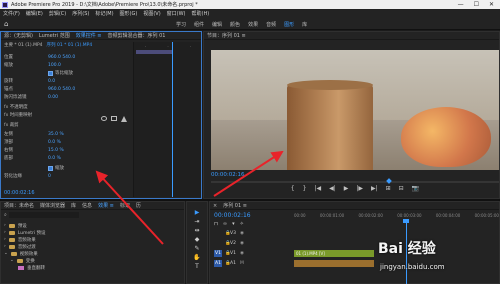 The width and height of the screenshot is (500, 284). Describe the element at coordinates (104, 13) in the screenshot. I see `menu-marker: 标记(M)` at that location.